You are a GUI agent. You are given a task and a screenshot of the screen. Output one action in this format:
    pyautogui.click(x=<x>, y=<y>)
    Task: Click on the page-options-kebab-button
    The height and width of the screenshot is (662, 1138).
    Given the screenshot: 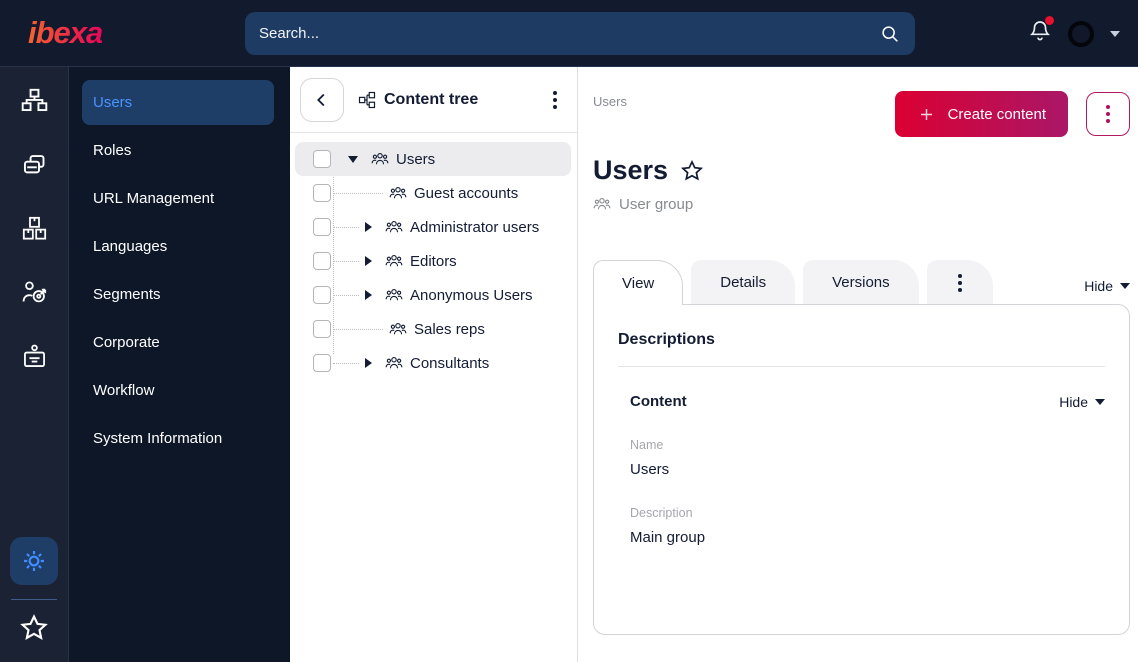 What is the action you would take?
    pyautogui.click(x=1108, y=114)
    